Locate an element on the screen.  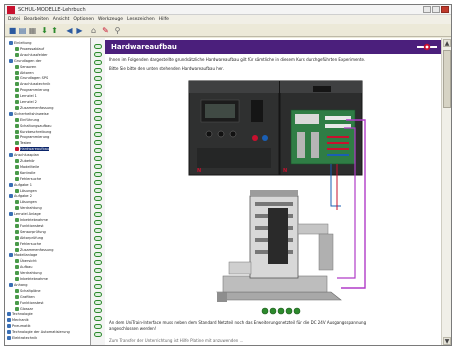
menu-file: Datei is located at coordinates (14, 20).